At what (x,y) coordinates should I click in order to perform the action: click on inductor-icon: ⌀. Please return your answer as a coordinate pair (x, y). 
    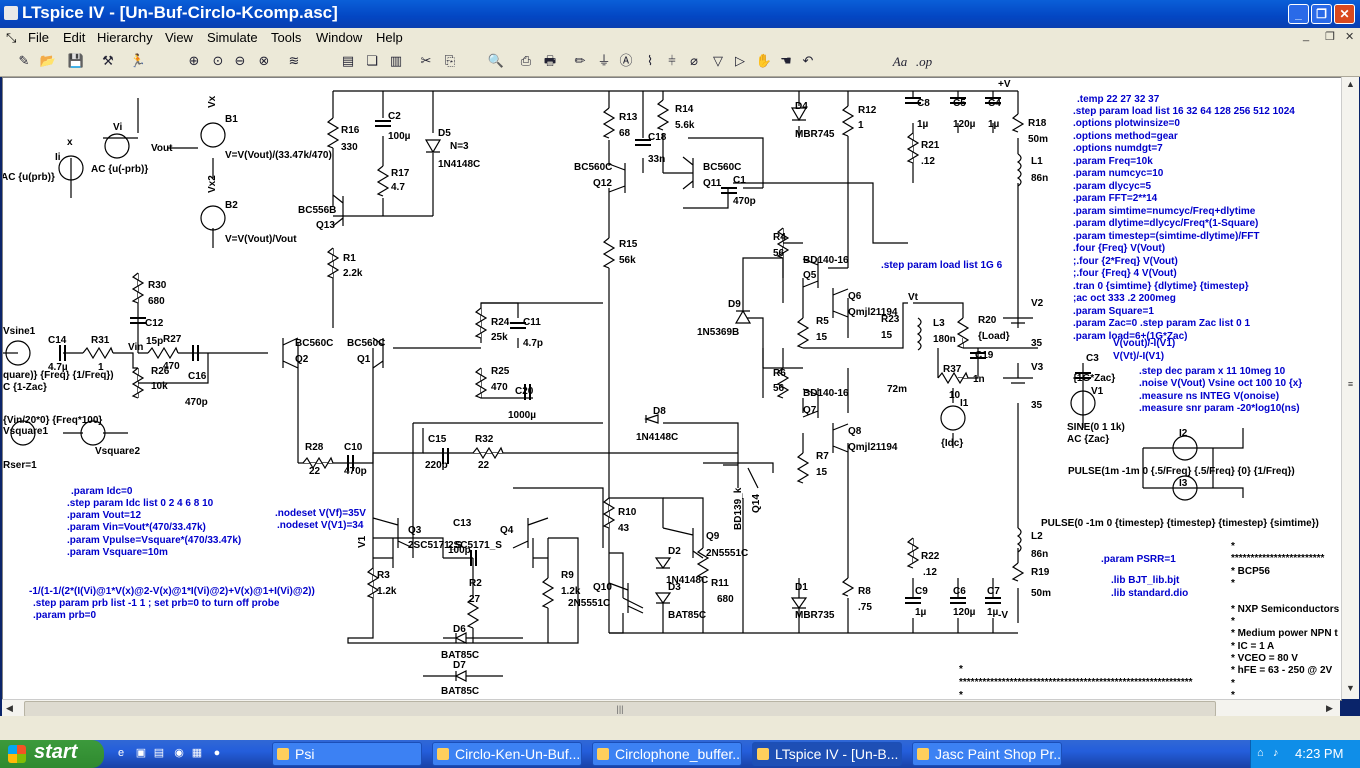
    Looking at the image, I should click on (694, 62).